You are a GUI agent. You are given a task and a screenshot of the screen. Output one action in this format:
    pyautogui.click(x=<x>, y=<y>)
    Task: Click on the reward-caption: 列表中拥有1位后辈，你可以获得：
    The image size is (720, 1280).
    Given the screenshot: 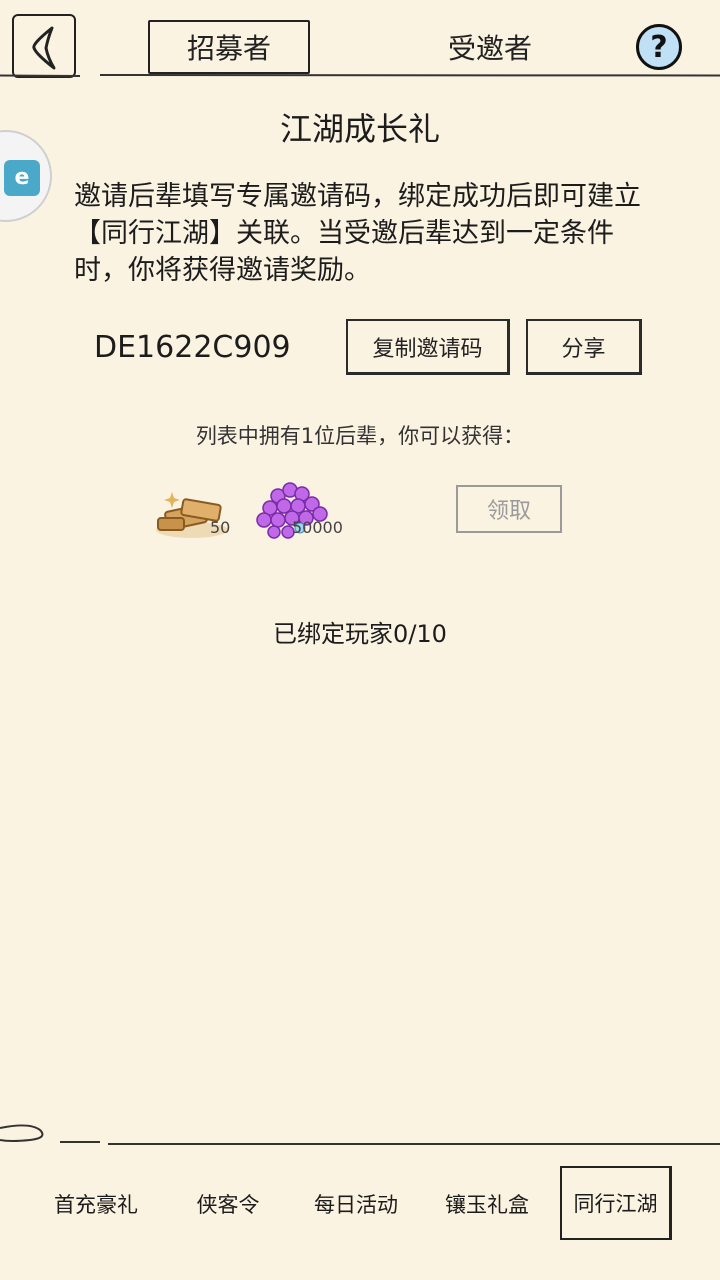 What is the action you would take?
    pyautogui.click(x=360, y=436)
    